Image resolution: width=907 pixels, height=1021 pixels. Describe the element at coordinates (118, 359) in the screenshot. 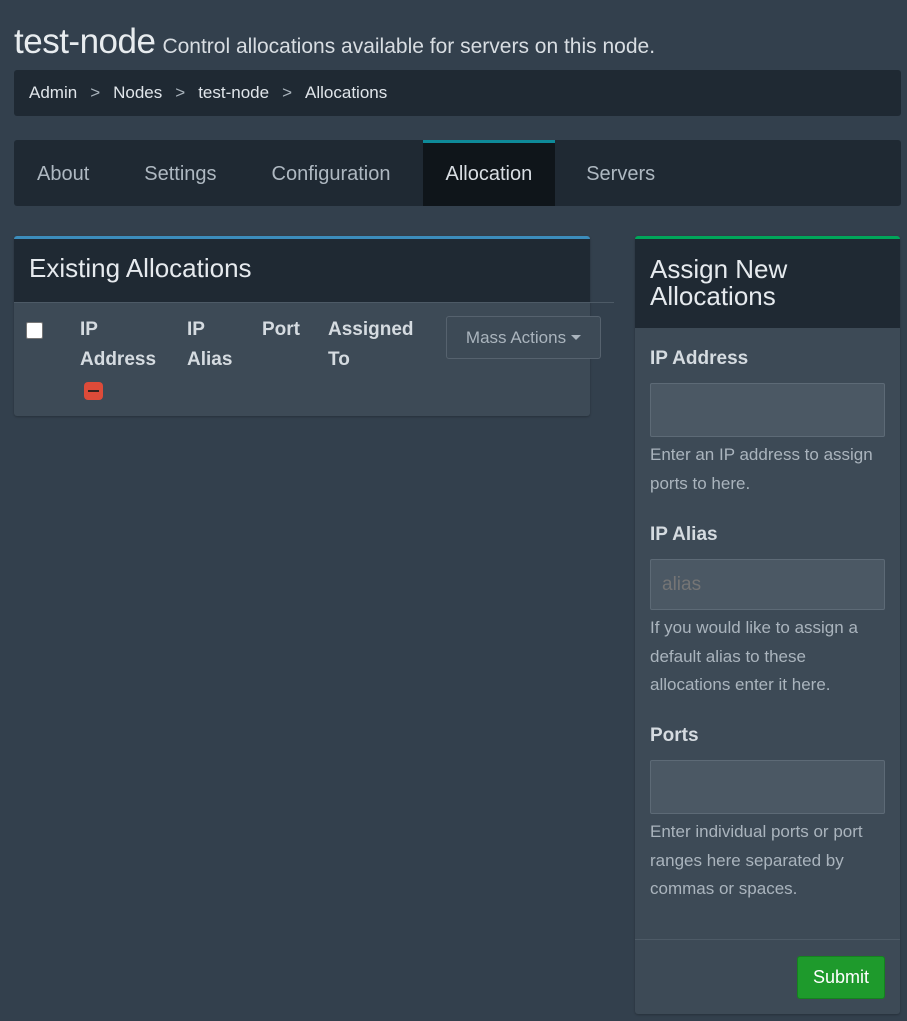

I see `column-ip-address-line2: Address` at that location.